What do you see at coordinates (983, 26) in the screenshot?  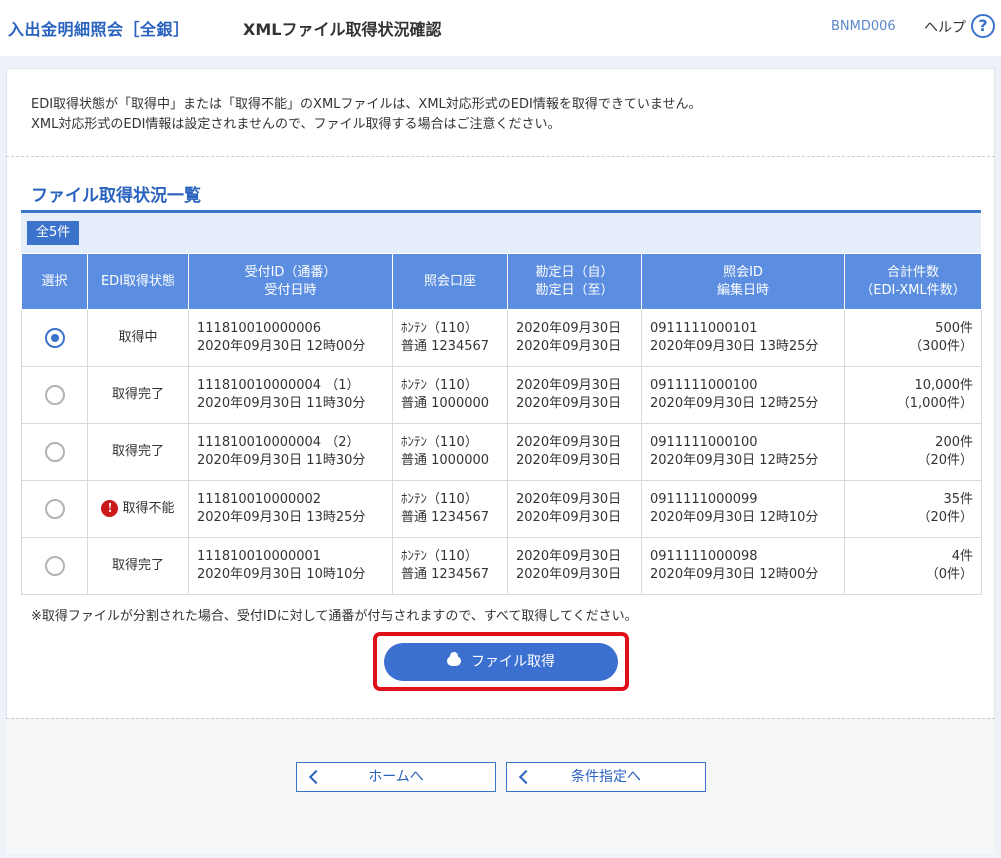 I see `question-circle-icon: ?` at bounding box center [983, 26].